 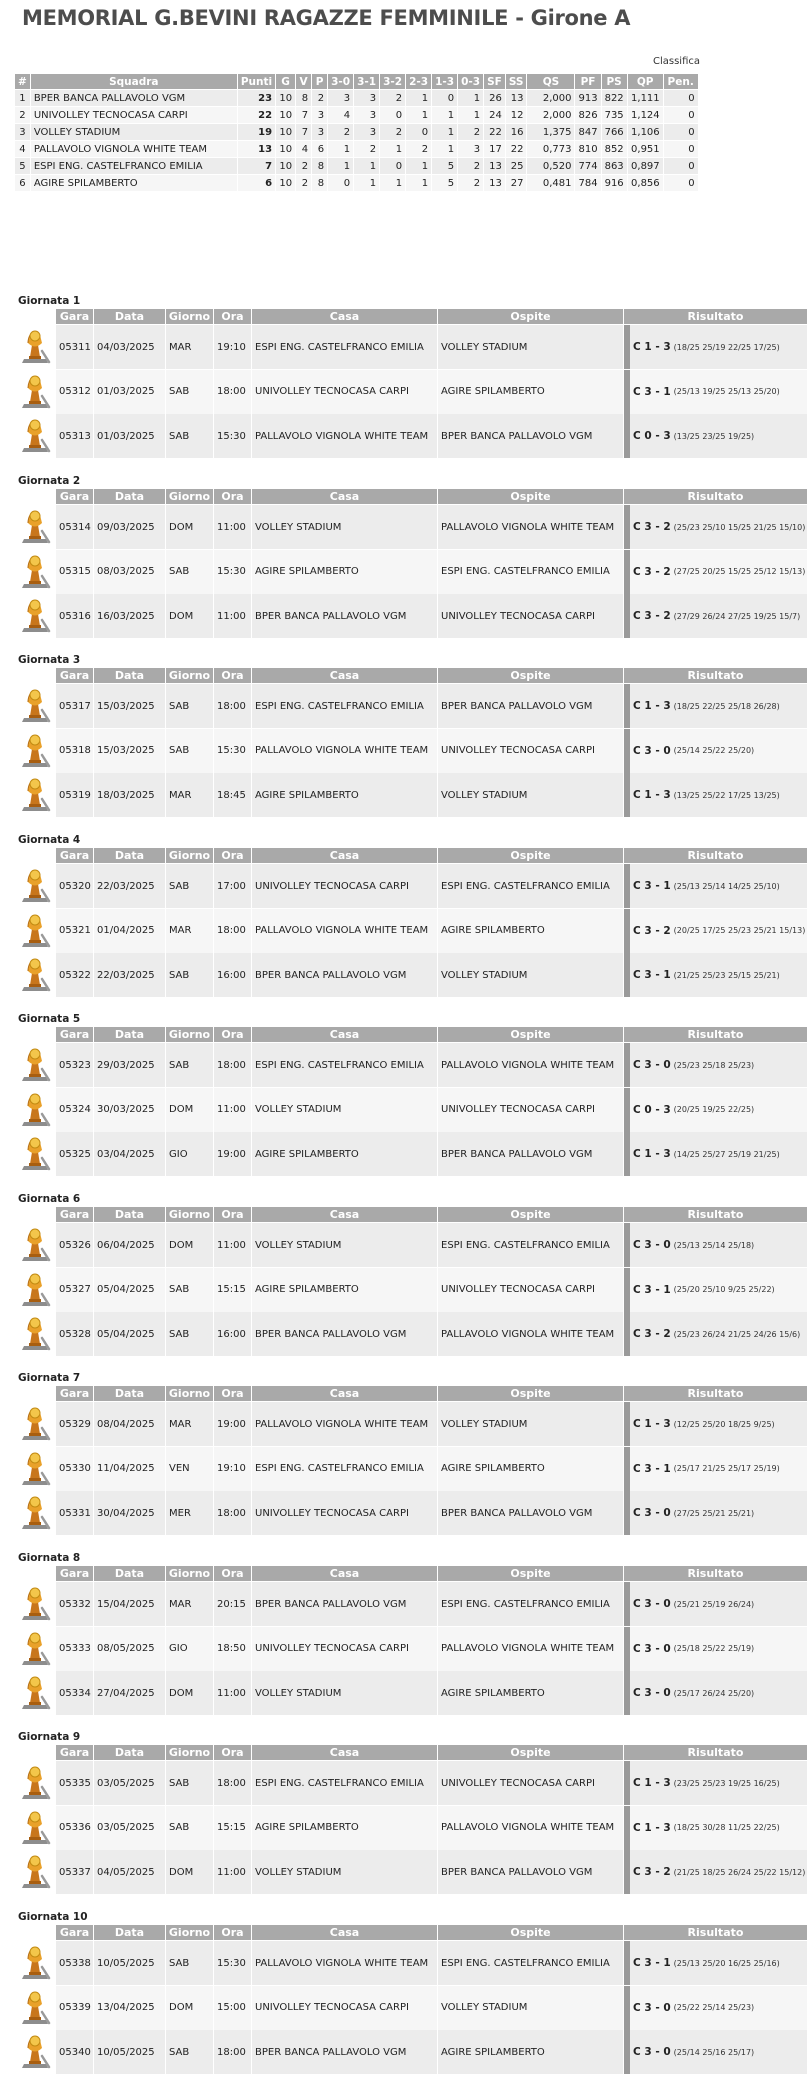 What do you see at coordinates (22, 183) in the screenshot?
I see `standings-cell: 6` at bounding box center [22, 183].